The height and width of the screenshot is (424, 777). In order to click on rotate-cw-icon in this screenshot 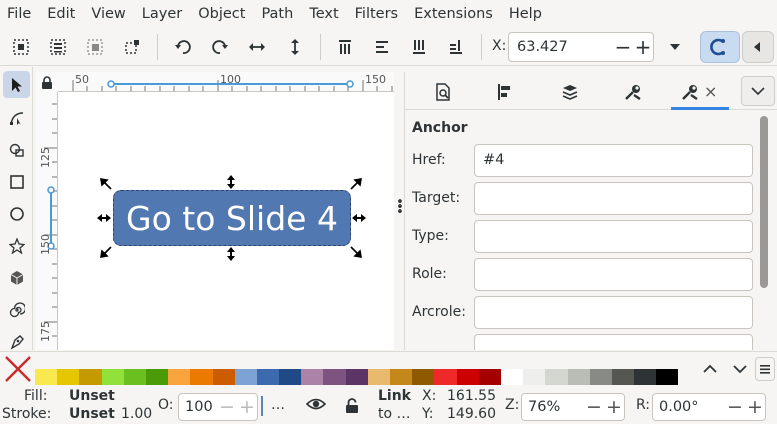, I will do `click(220, 47)`.